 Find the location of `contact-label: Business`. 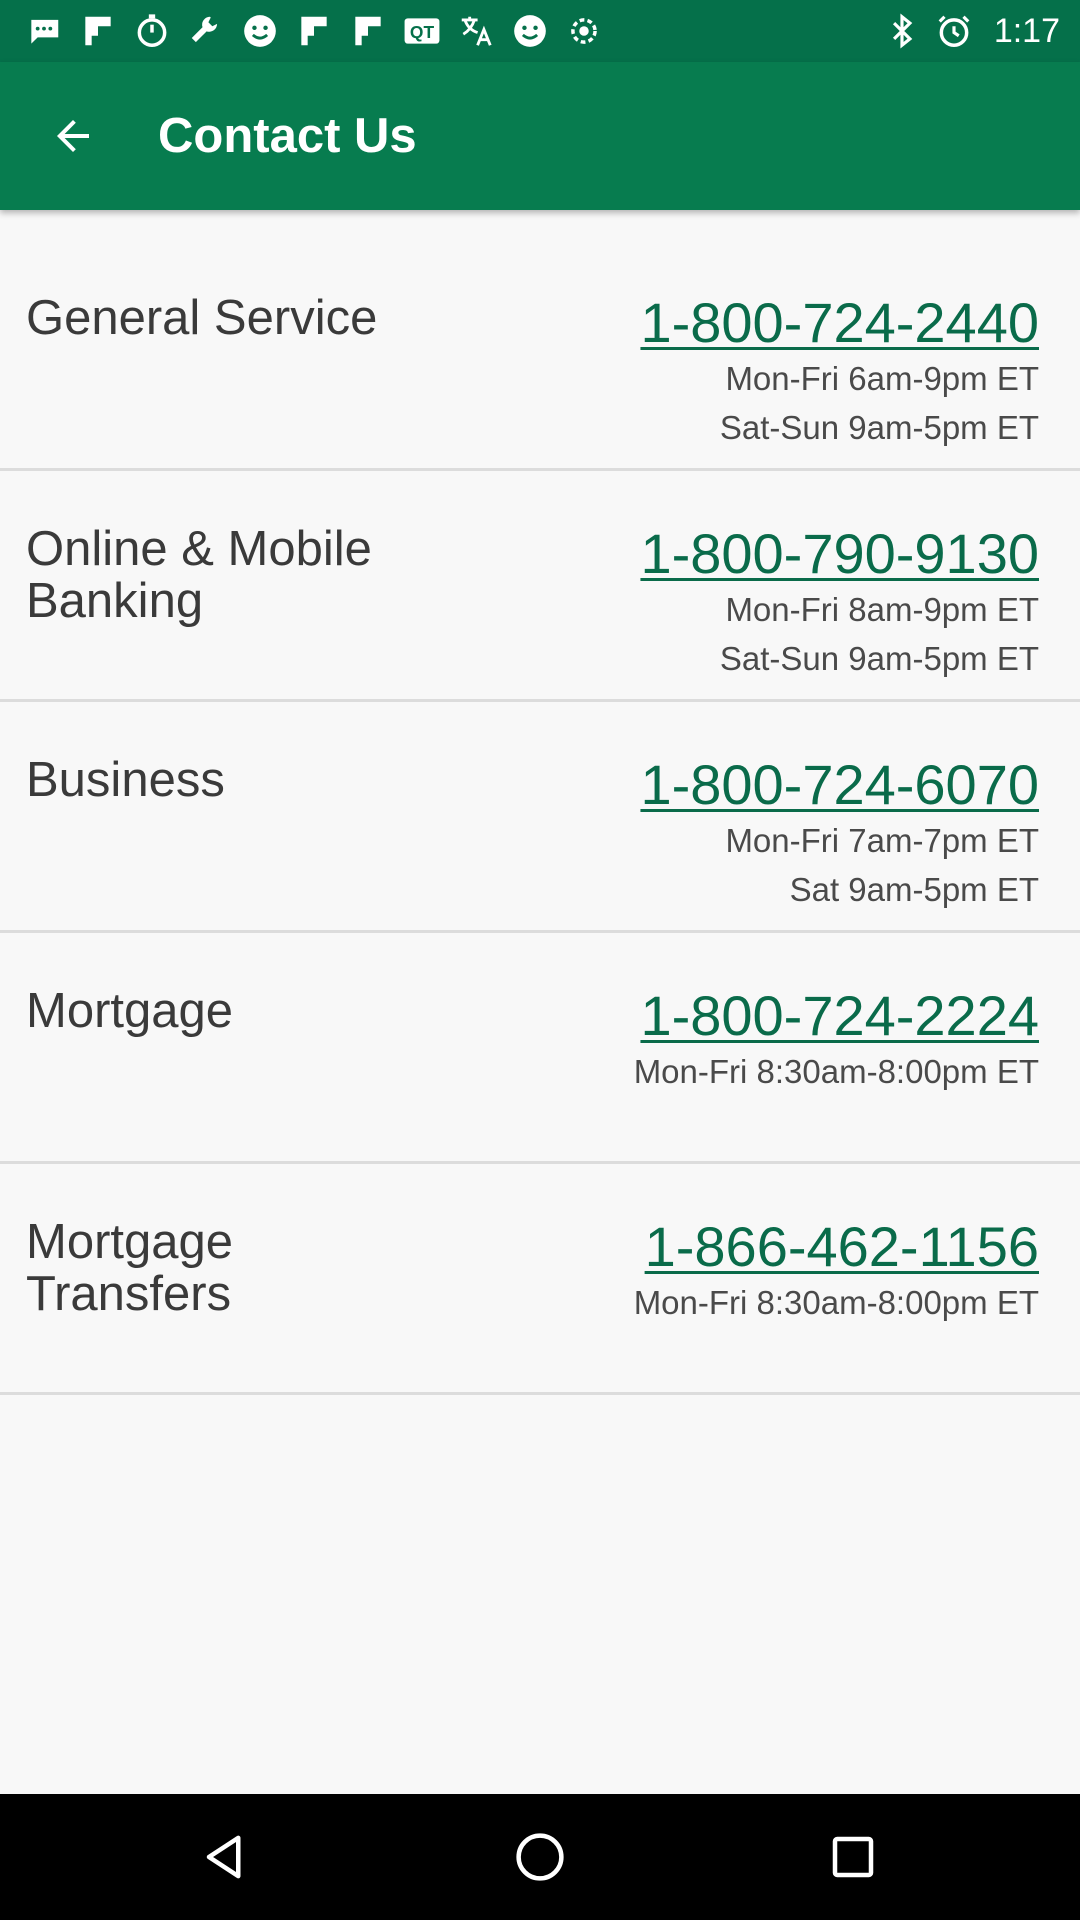

contact-label: Business is located at coordinates (125, 780).